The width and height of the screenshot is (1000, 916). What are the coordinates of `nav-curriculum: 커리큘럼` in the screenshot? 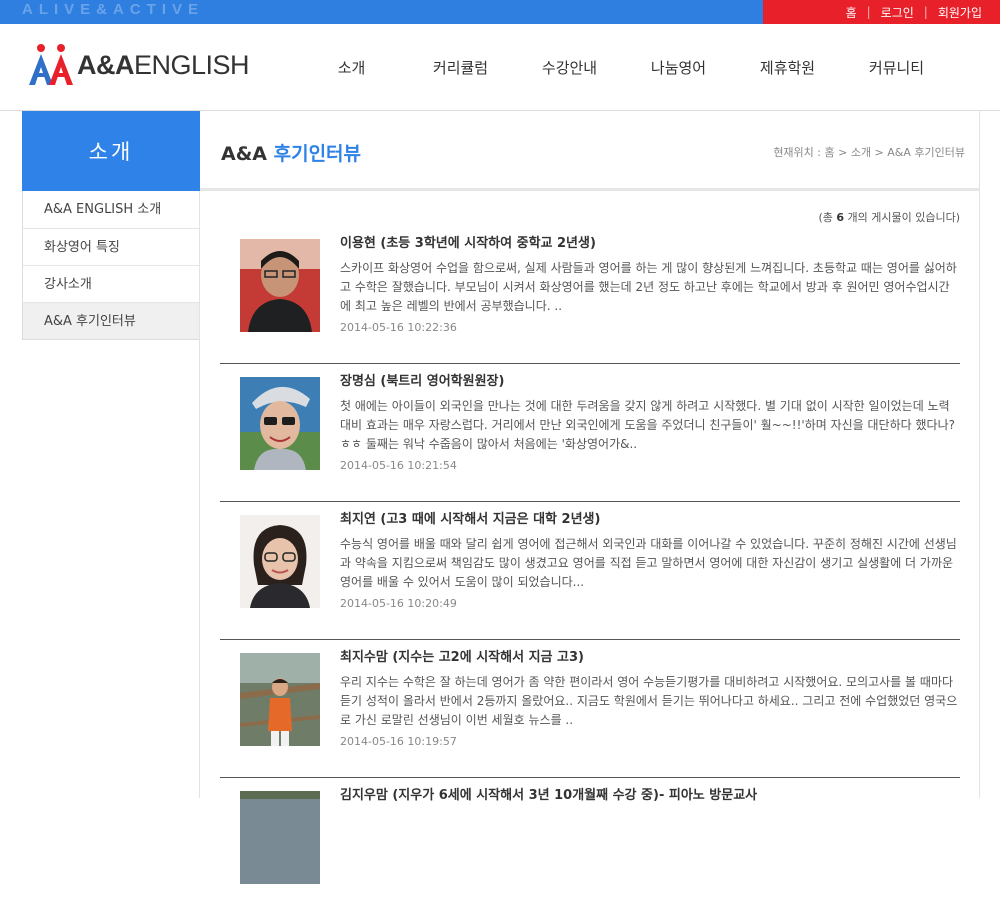 It's located at (460, 67).